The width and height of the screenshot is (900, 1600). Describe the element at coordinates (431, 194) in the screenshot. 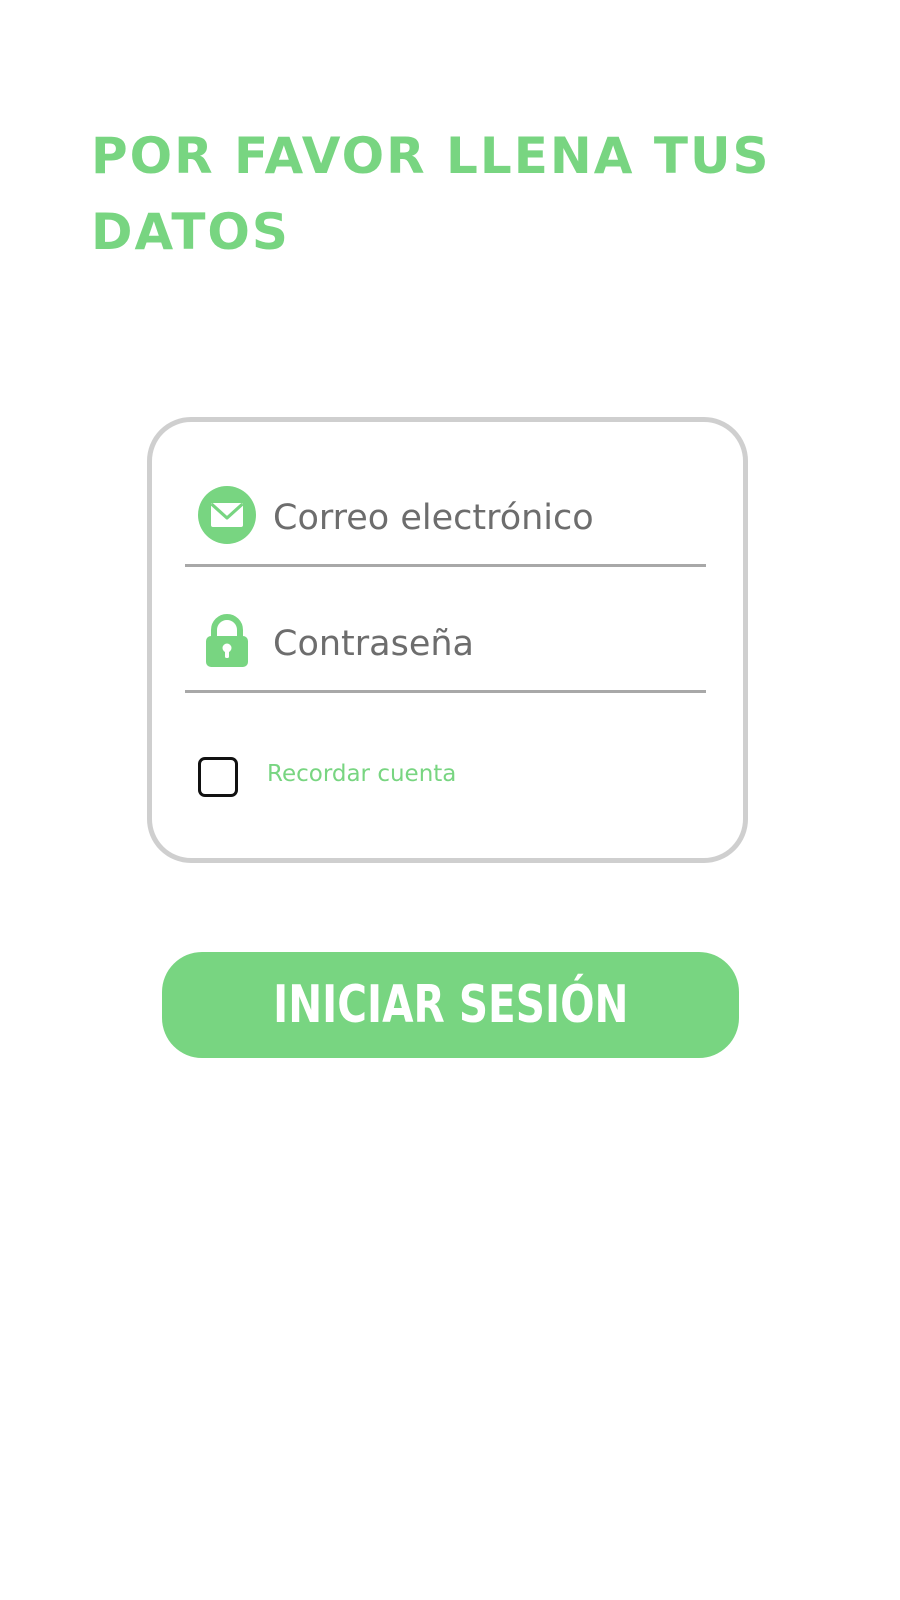

I see `page-title: POR FAVOR LLENA TUS DATOS` at that location.